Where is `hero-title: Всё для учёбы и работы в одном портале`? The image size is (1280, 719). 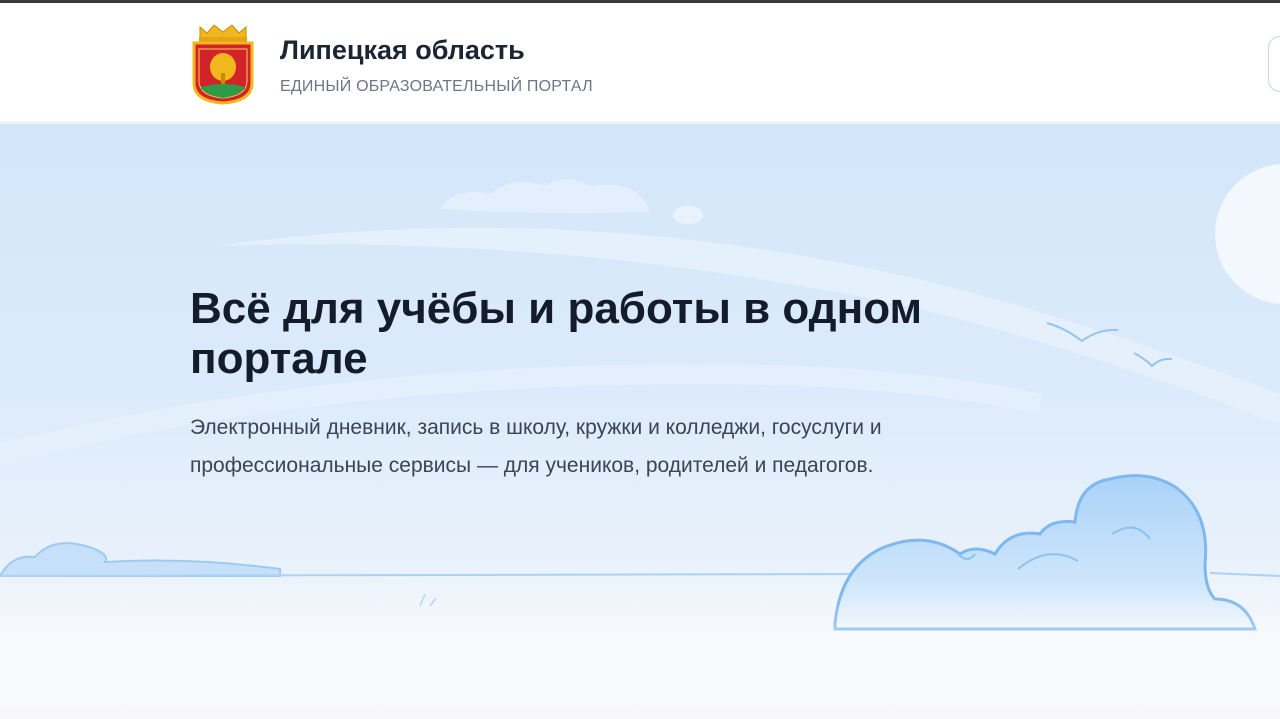
hero-title: Всё для учёбы и работы в одном портале is located at coordinates (556, 333).